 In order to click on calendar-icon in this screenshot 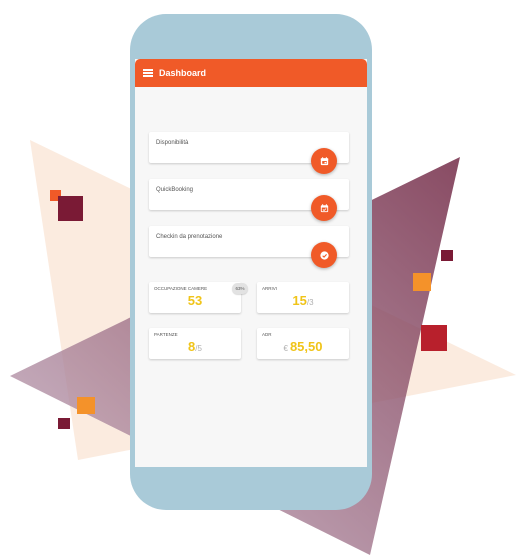, I will do `click(324, 160)`.